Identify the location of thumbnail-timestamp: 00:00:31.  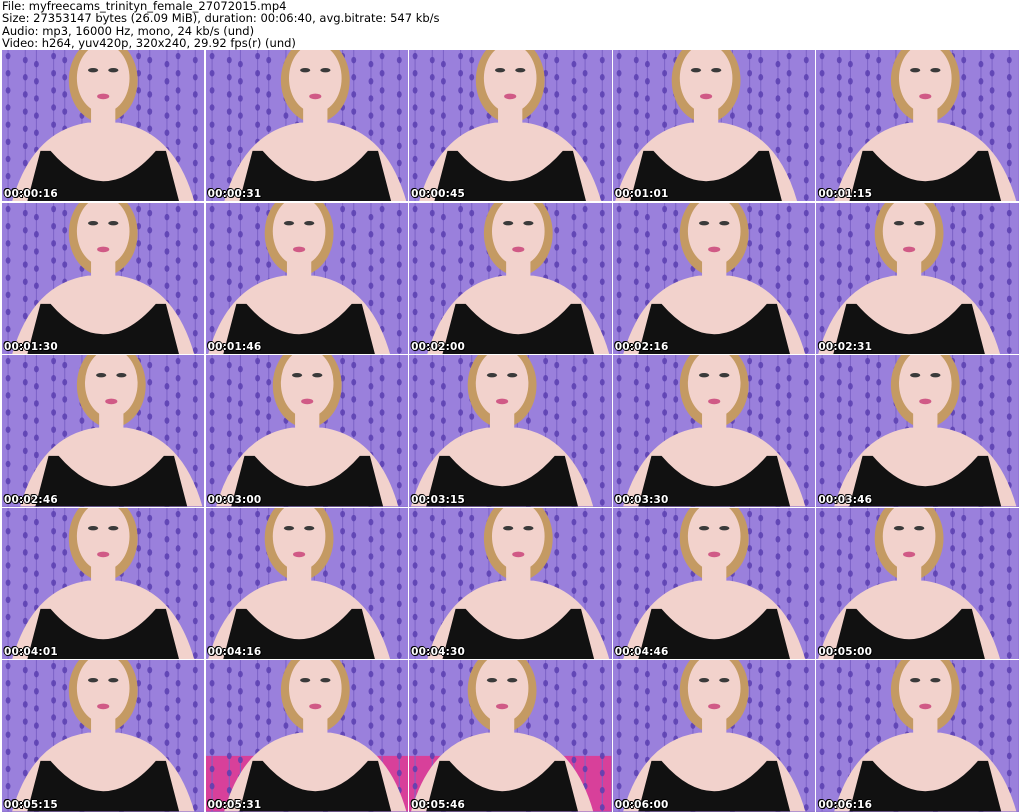
(234, 194).